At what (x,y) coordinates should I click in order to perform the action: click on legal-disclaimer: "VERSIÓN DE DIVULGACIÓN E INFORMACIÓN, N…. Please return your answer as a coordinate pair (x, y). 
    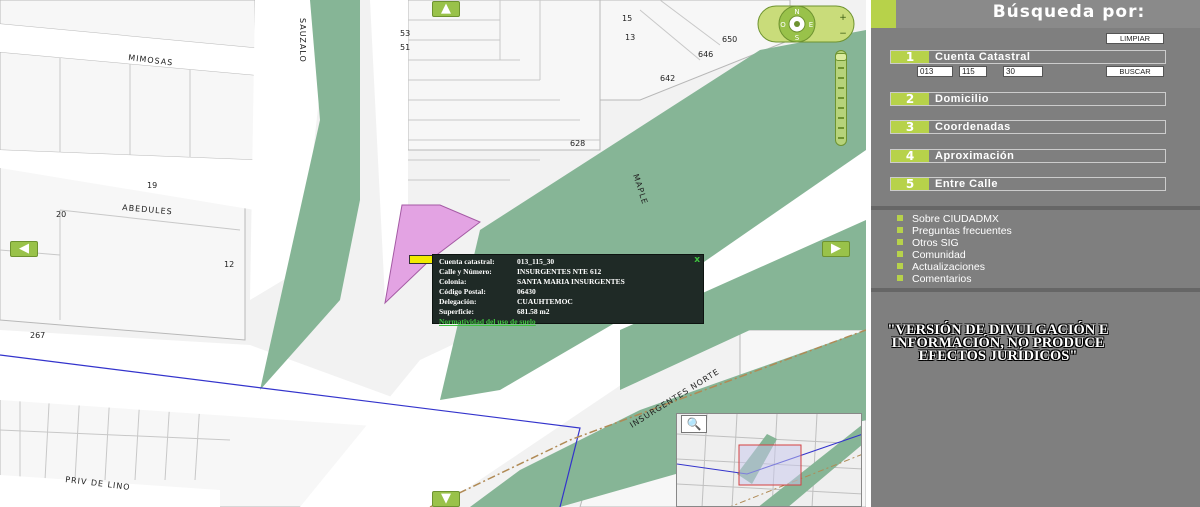
    Looking at the image, I should click on (998, 343).